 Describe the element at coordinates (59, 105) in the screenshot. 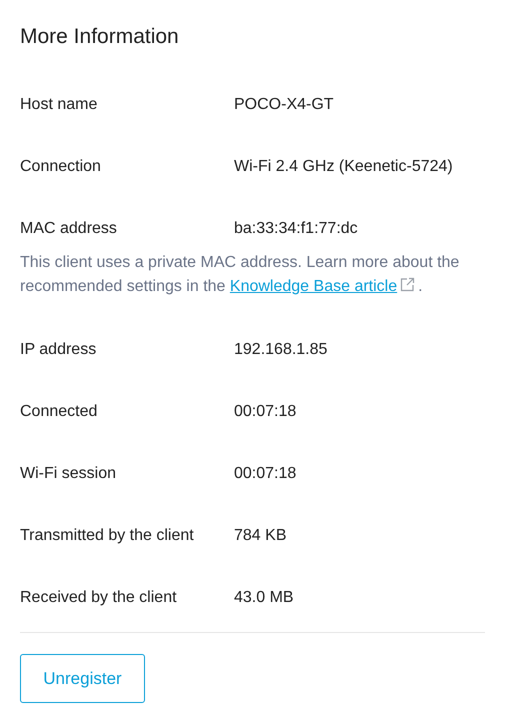

I see `field-label: Host name` at that location.